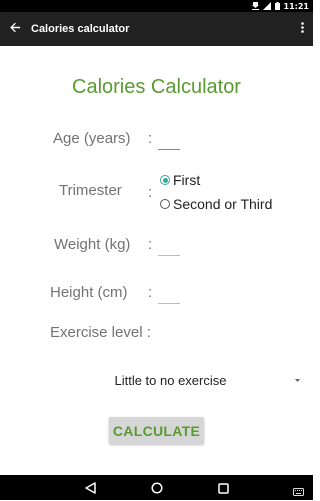  What do you see at coordinates (187, 180) in the screenshot?
I see `radio-first-label: First` at bounding box center [187, 180].